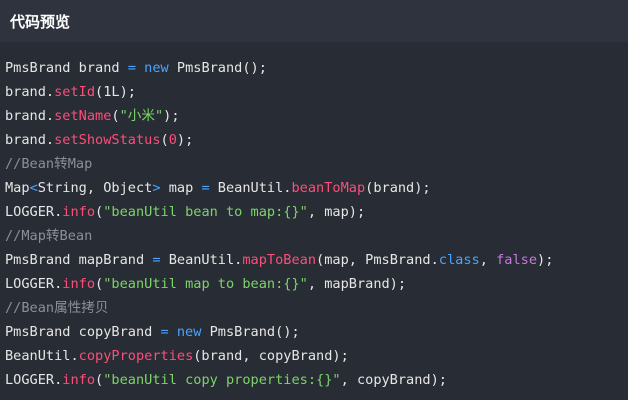  Describe the element at coordinates (40, 21) in the screenshot. I see `preview-title: 代码预览` at that location.